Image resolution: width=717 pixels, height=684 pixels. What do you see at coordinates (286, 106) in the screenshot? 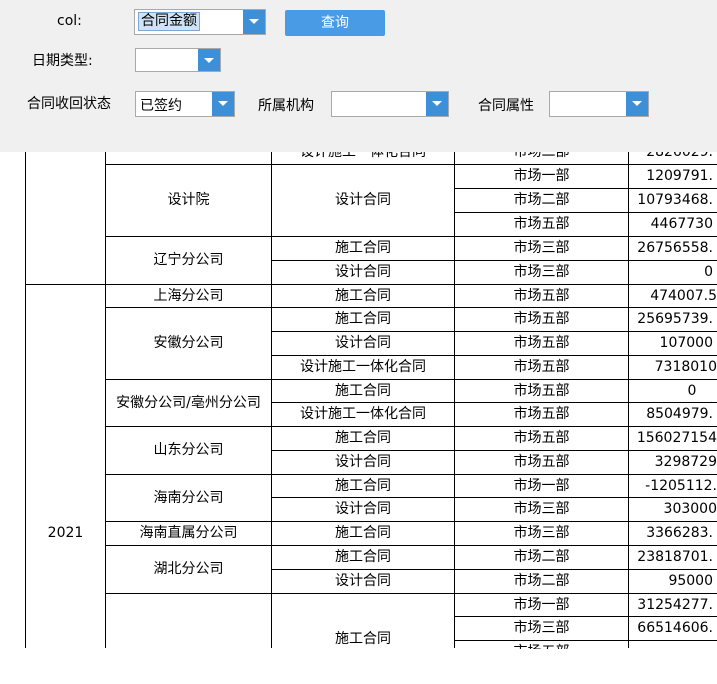
I see `org-label: 所属机构` at bounding box center [286, 106].